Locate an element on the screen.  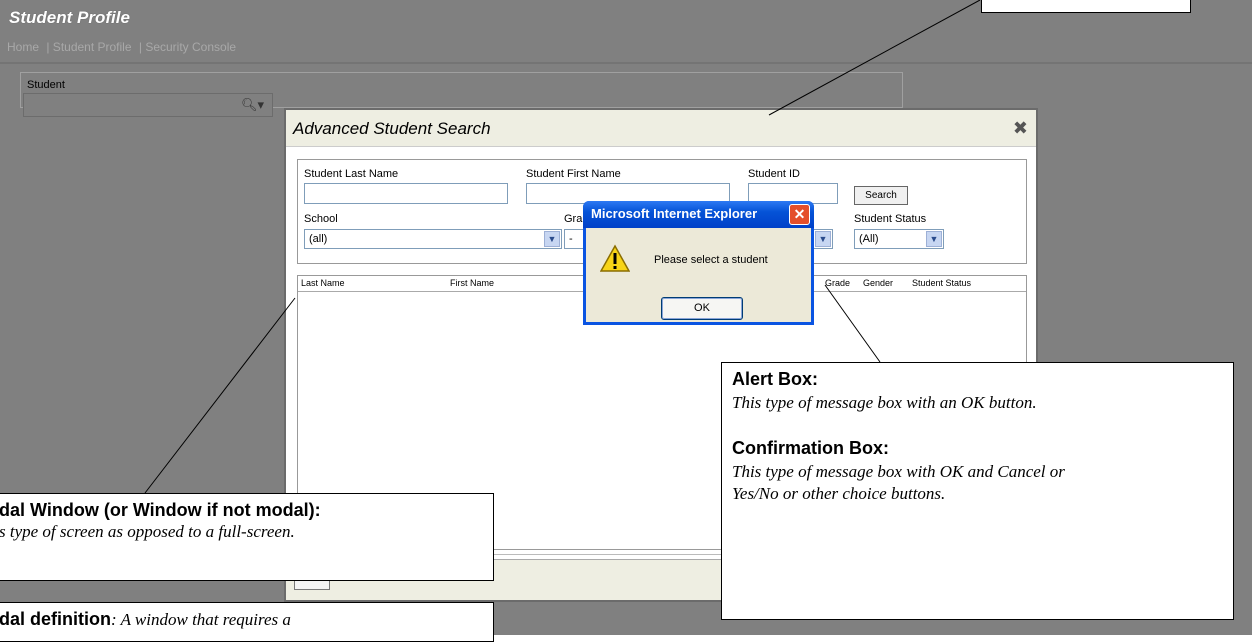
grade-select-end: ▼ is located at coordinates (823, 239).